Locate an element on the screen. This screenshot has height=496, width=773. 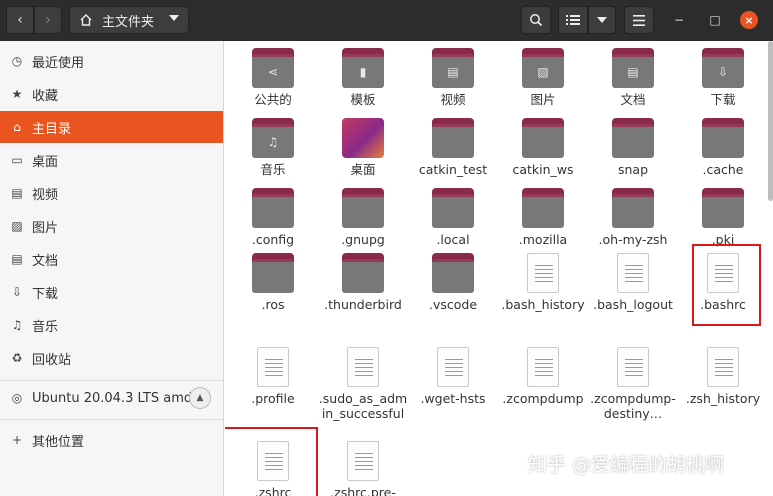
file-item-vscode: .vscode is located at coordinates (453, 282).